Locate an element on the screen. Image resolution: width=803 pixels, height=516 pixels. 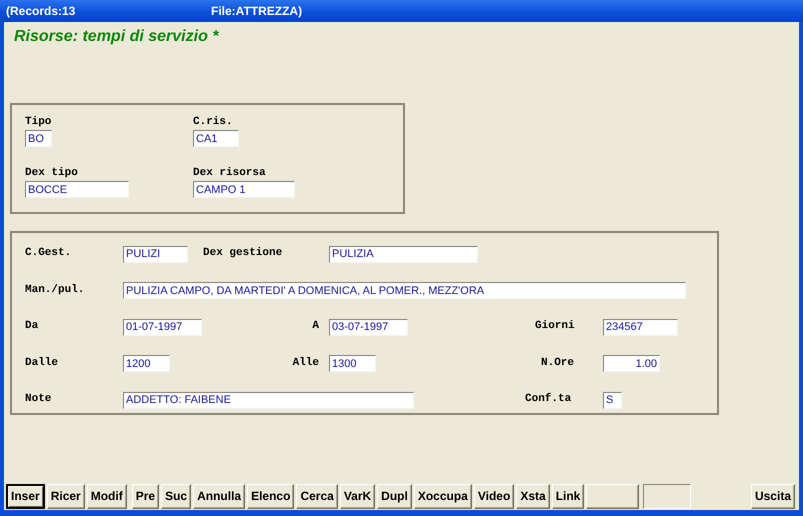
input-field: 1300 is located at coordinates (352, 363).